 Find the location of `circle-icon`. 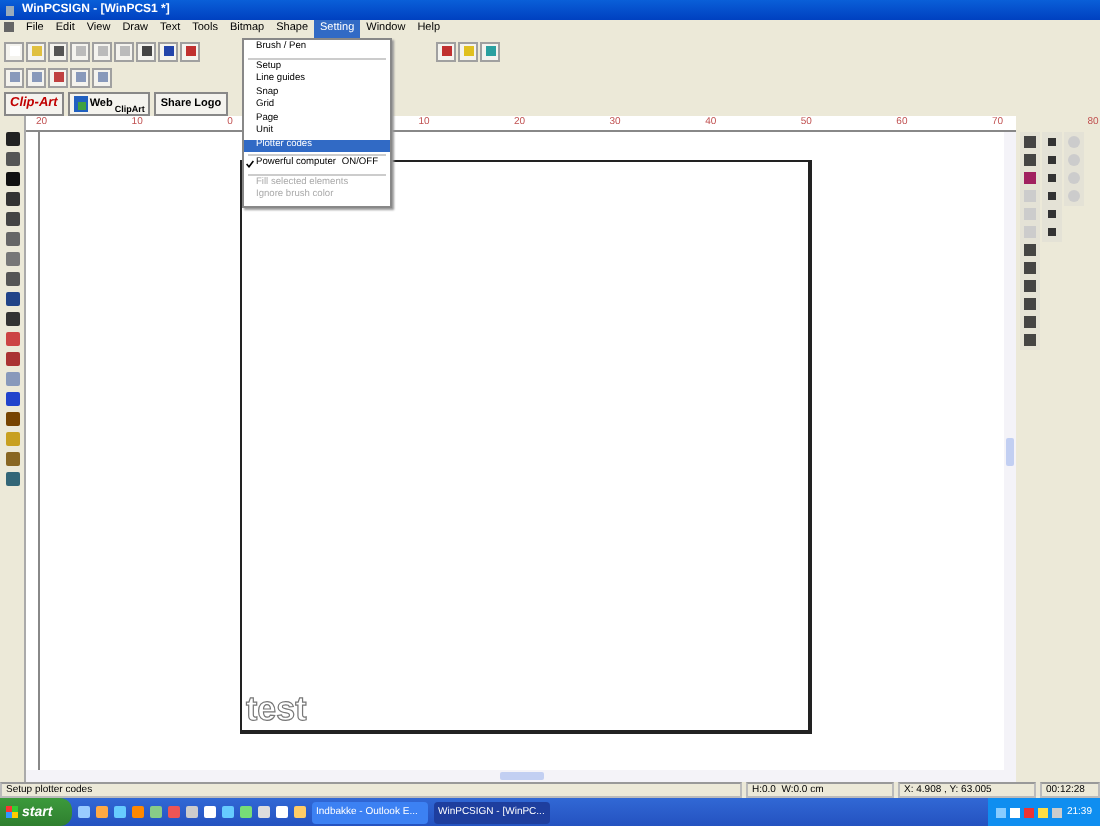

circle-icon is located at coordinates (1074, 142).